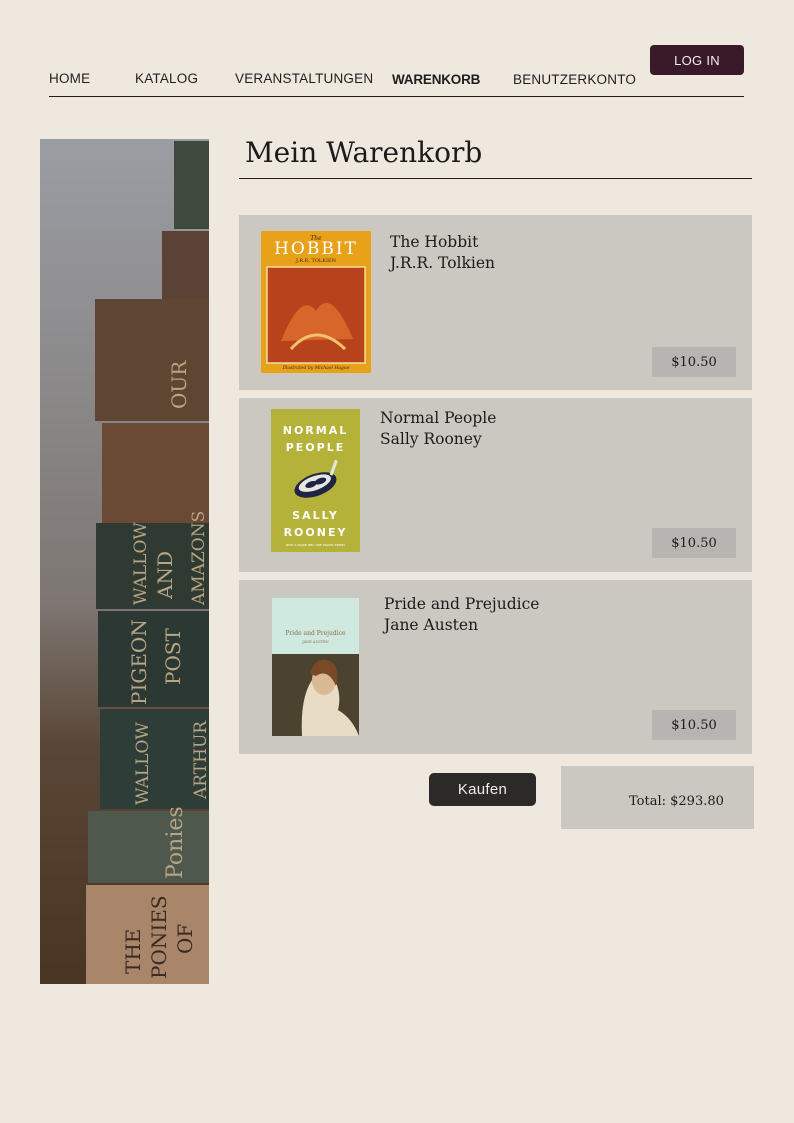 The image size is (794, 1123). I want to click on item-details: Pride and Prejudice Jane Austen, so click(461, 615).